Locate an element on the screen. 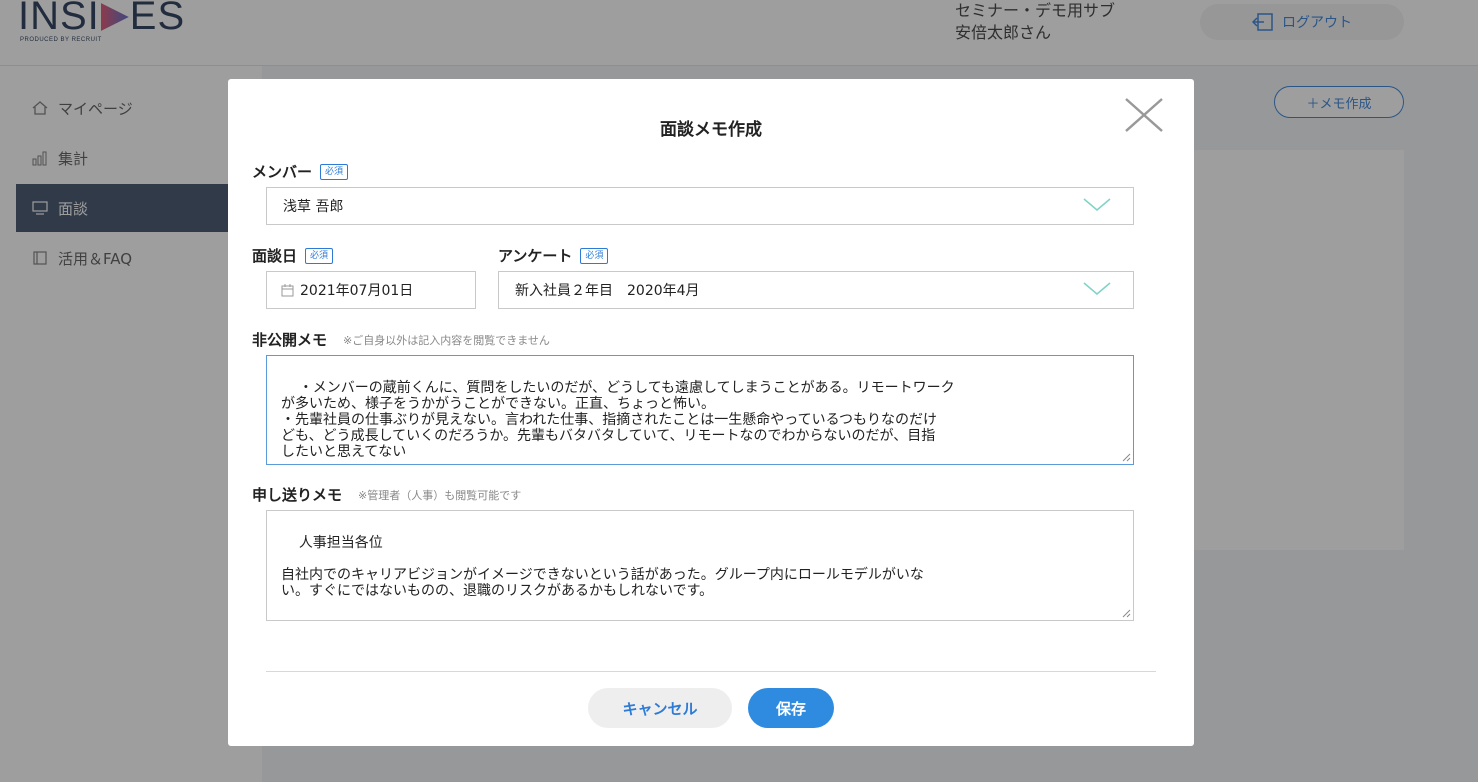 The width and height of the screenshot is (1478, 782). calendar-icon is located at coordinates (287, 289).